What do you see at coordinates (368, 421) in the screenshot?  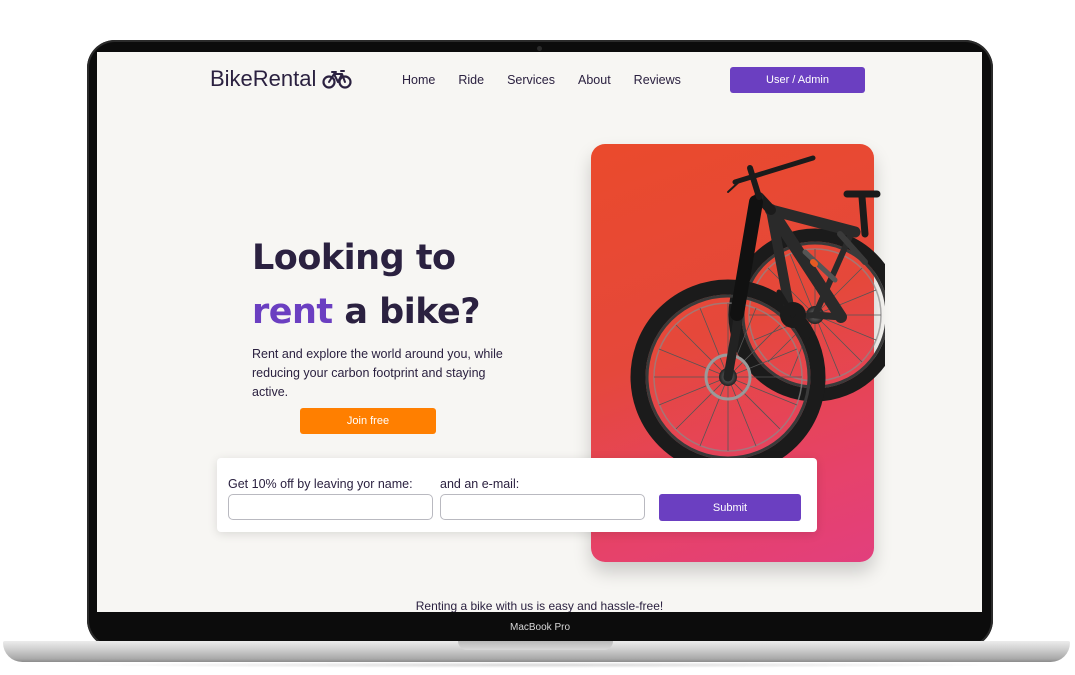 I see `join-free-button: Join free` at bounding box center [368, 421].